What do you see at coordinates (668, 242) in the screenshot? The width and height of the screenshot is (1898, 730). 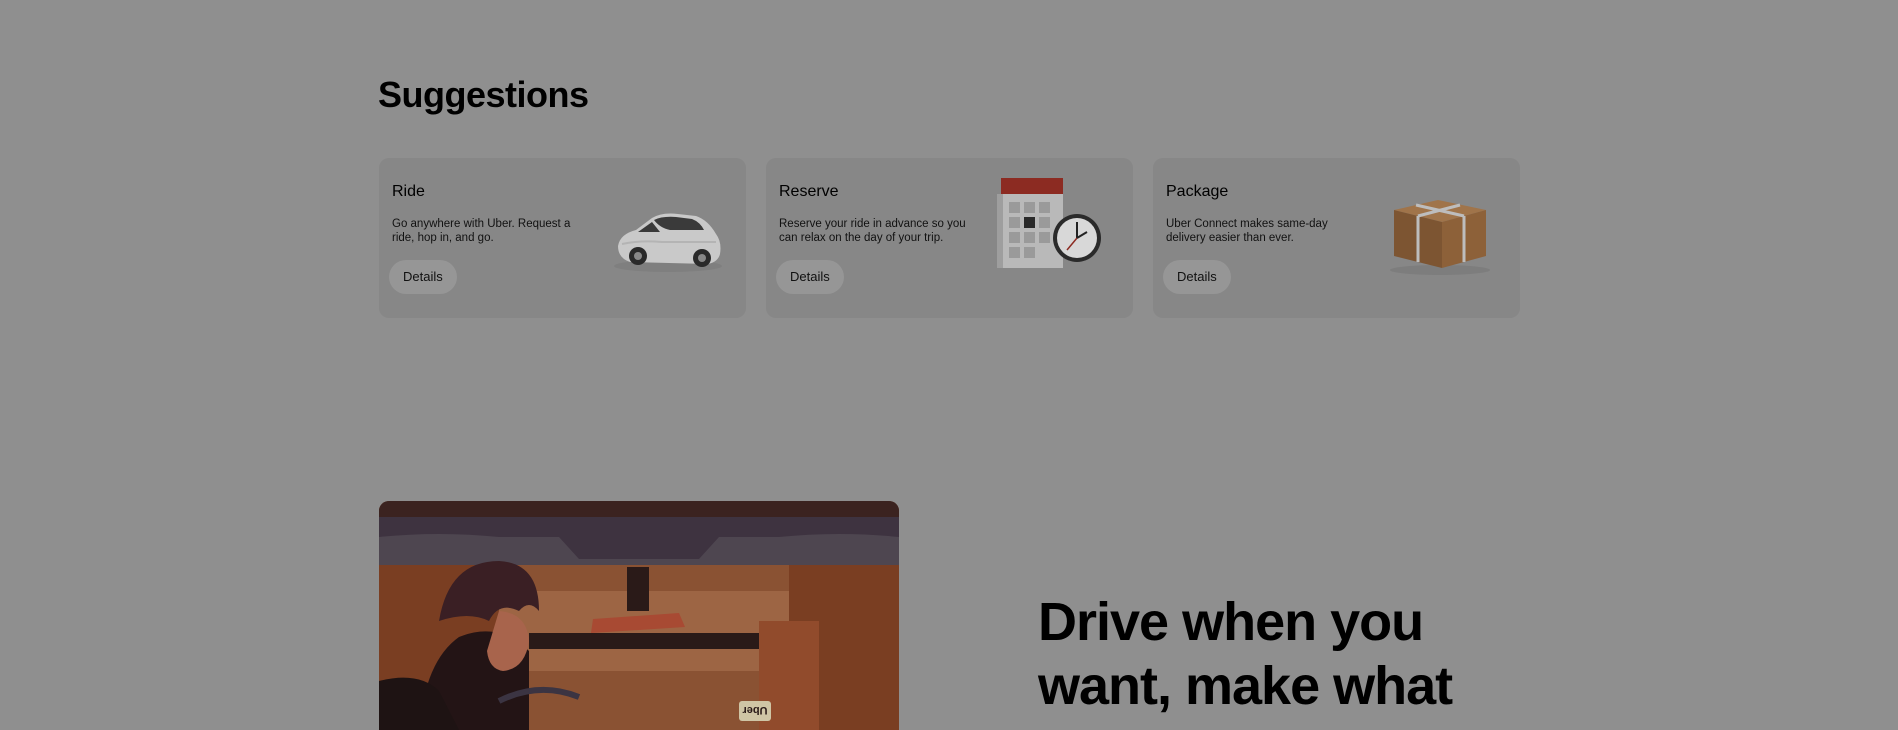 I see `car-icon` at bounding box center [668, 242].